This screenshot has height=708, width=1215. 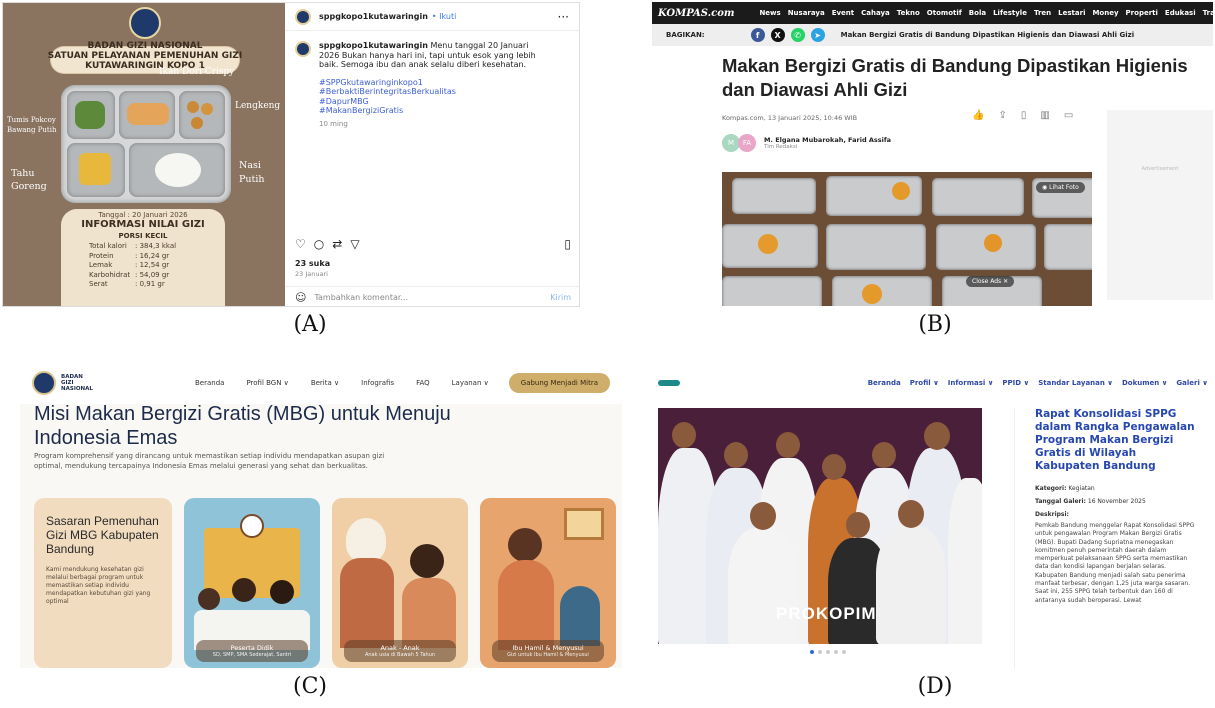 What do you see at coordinates (373, 45) in the screenshot?
I see `caption-username: sppgkopo1kutawaringin` at bounding box center [373, 45].